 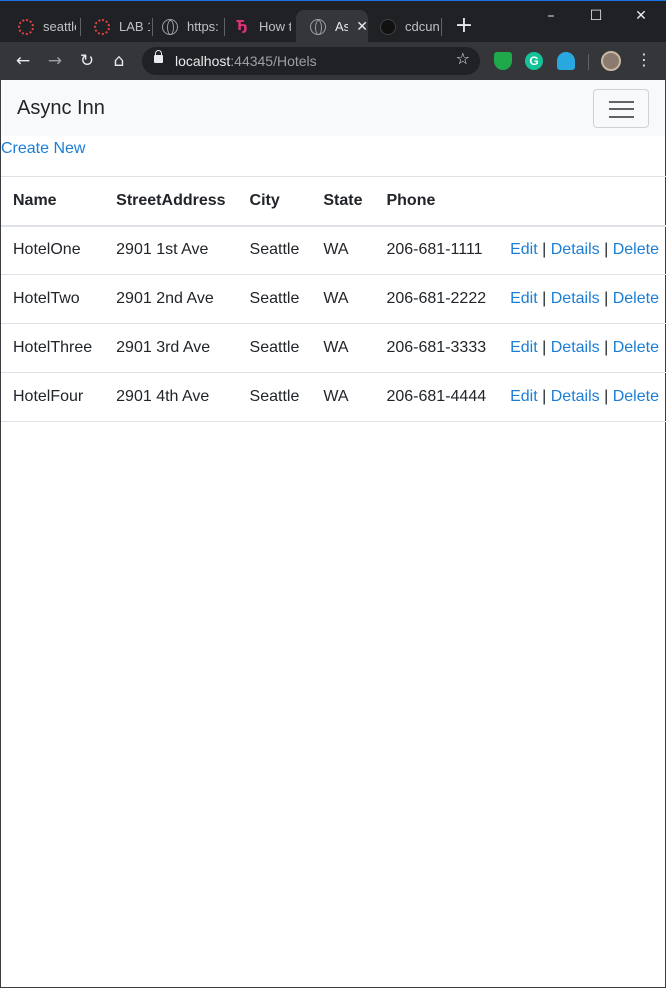 What do you see at coordinates (55, 61) in the screenshot?
I see `forward-arrow-icon: →` at bounding box center [55, 61].